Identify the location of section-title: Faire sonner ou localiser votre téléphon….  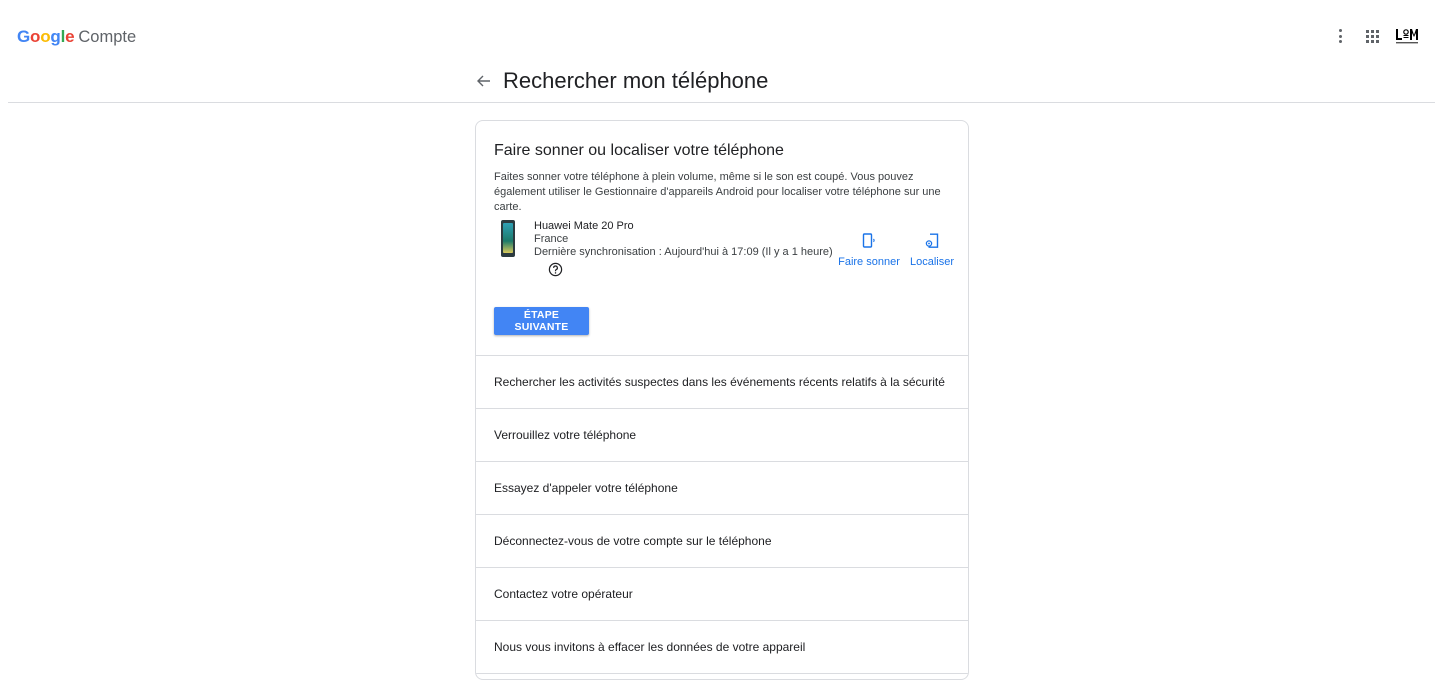
(639, 150).